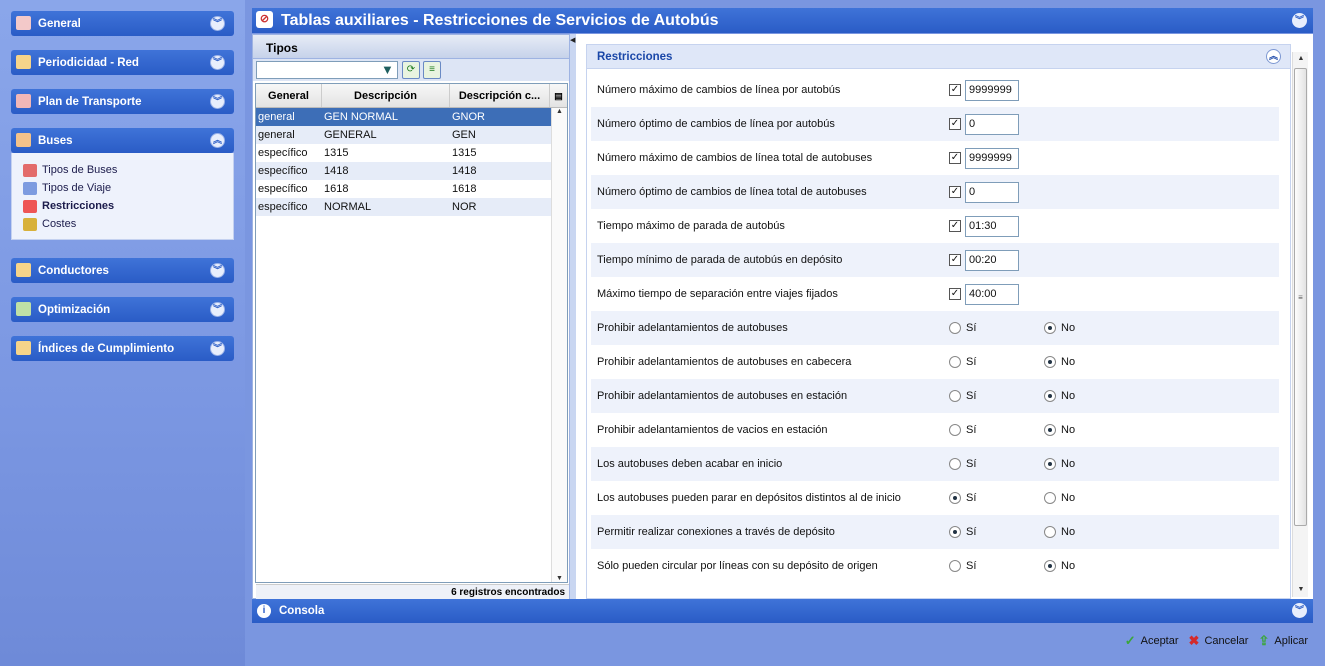  Describe the element at coordinates (128, 188) in the screenshot. I see `sidebar-item-tipos-de-viaje: Tipos de Viaje` at that location.